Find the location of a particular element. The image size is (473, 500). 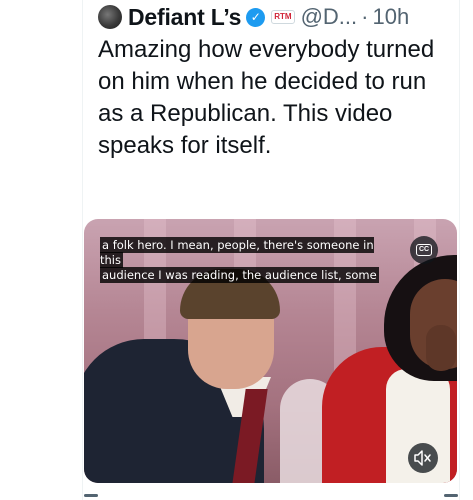

timestamp: 10h is located at coordinates (390, 17).